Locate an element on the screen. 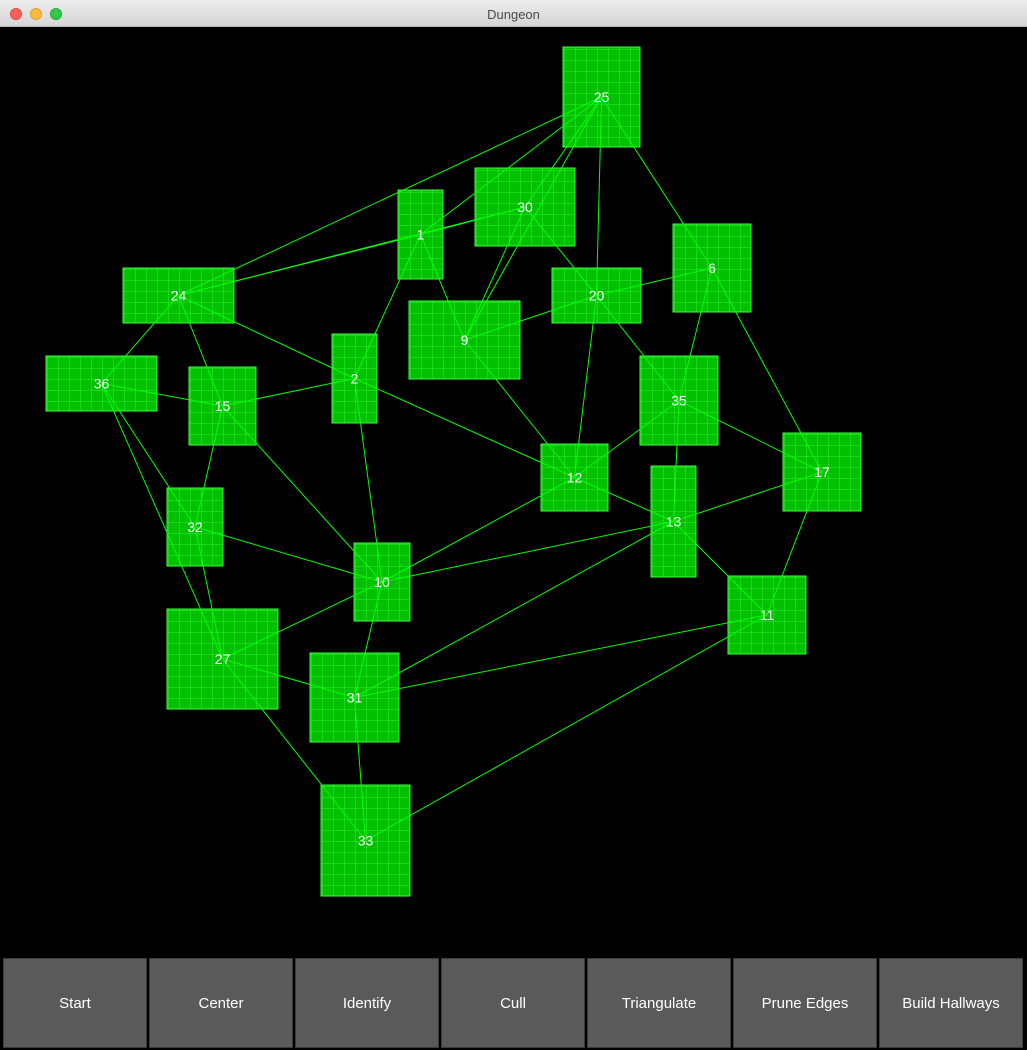  room-label-9: 9 is located at coordinates (465, 340).